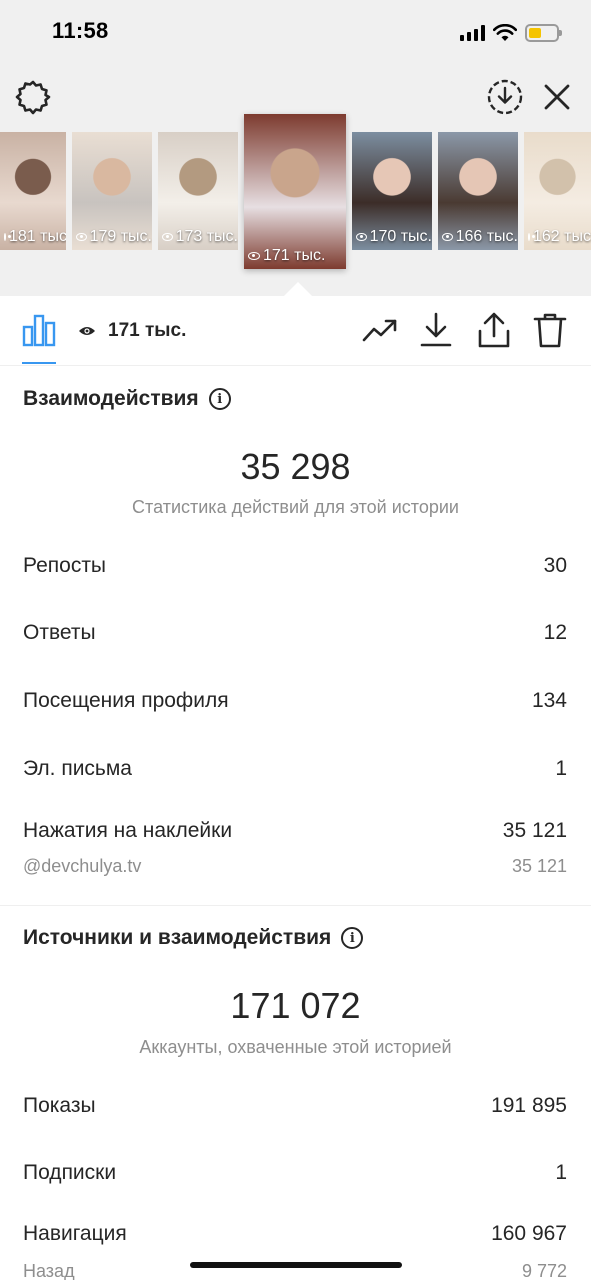 The image size is (591, 1280). What do you see at coordinates (296, 1265) in the screenshot?
I see `home-indicator` at bounding box center [296, 1265].